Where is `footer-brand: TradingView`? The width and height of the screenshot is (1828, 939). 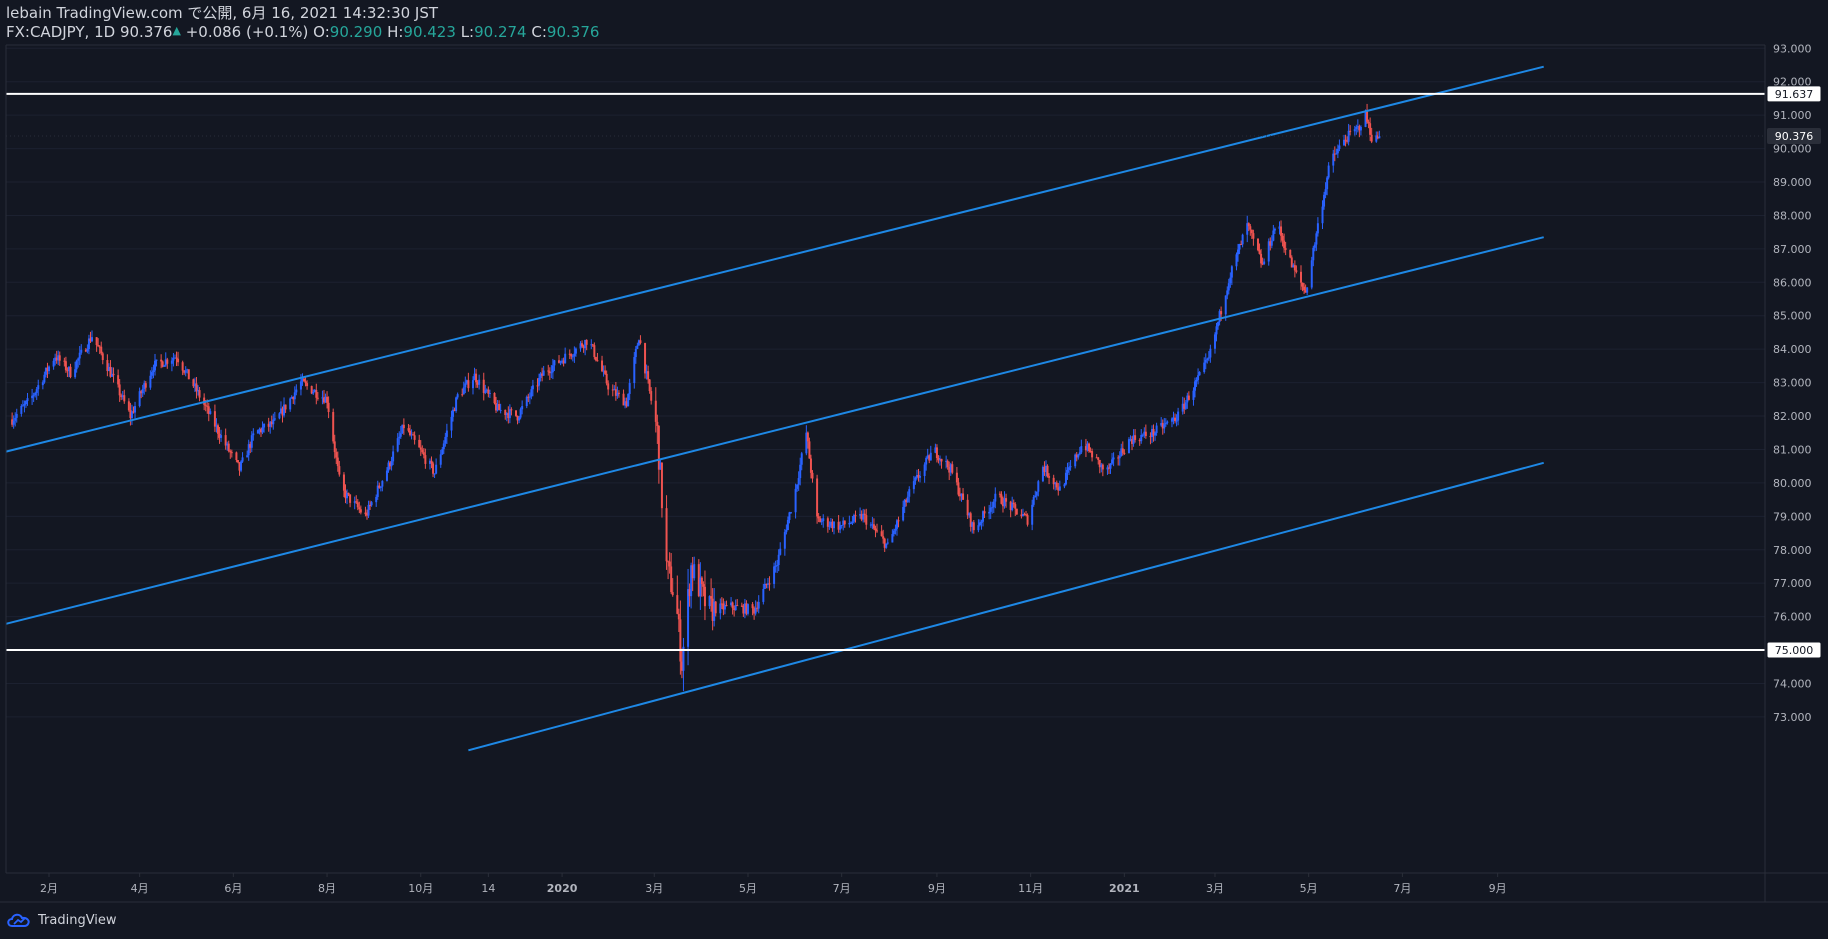 footer-brand: TradingView is located at coordinates (61, 920).